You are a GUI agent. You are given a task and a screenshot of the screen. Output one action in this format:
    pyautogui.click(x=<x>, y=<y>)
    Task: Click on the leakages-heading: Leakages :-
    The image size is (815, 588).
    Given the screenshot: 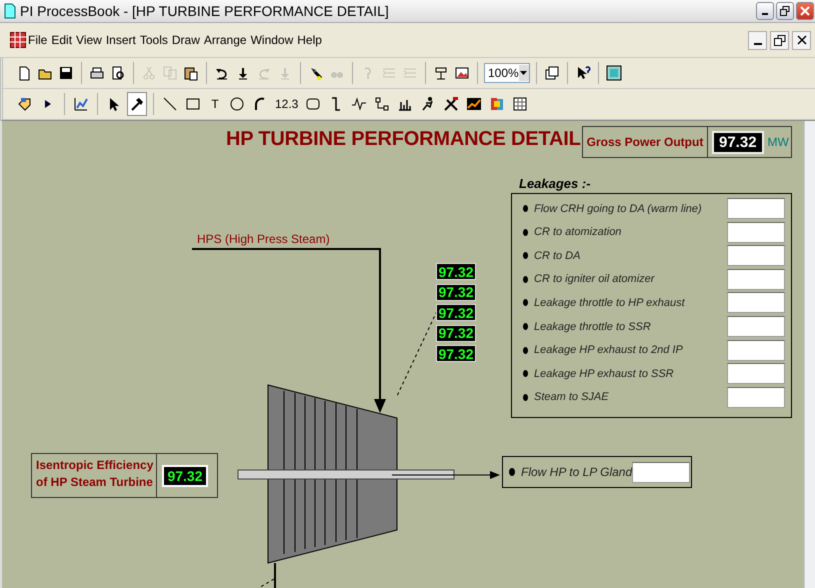 What is the action you would take?
    pyautogui.click(x=555, y=183)
    